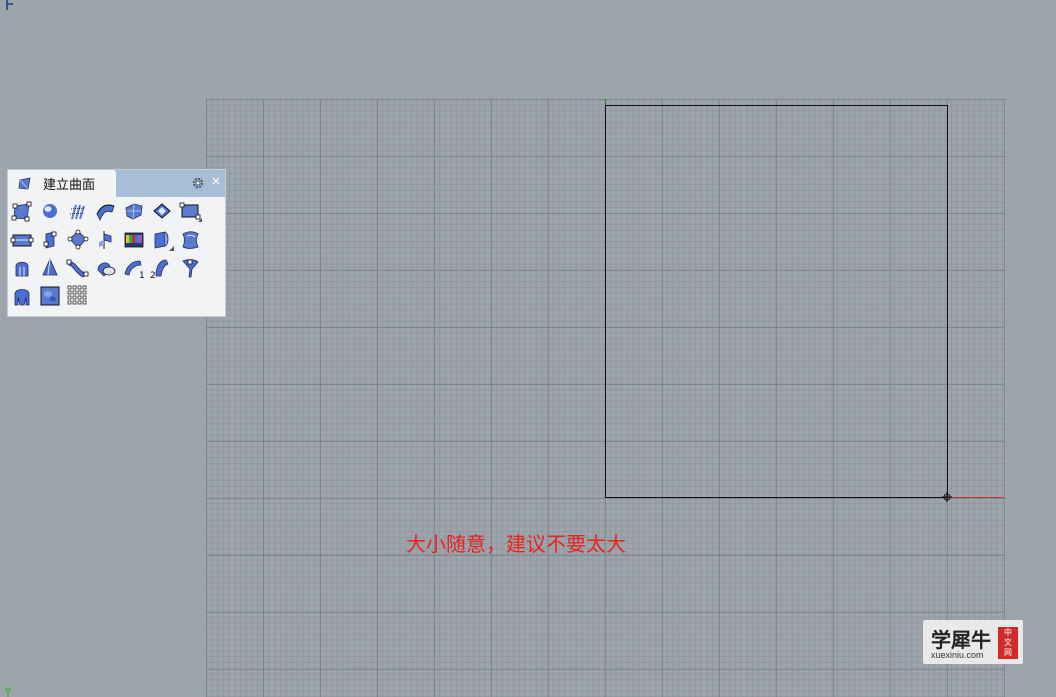 The image size is (1056, 697). I want to click on badge-char: 网, so click(1008, 652).